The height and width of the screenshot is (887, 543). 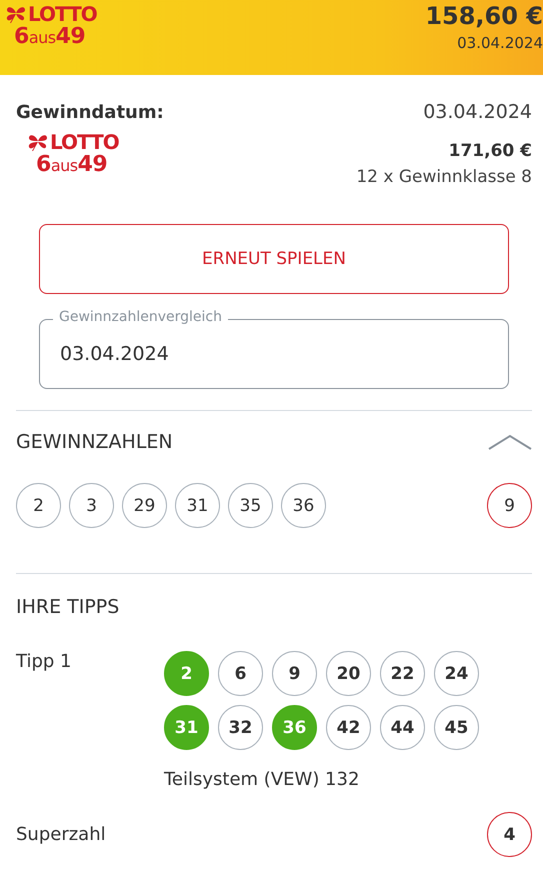 What do you see at coordinates (61, 834) in the screenshot?
I see `superzahl-label: Superzahl` at bounding box center [61, 834].